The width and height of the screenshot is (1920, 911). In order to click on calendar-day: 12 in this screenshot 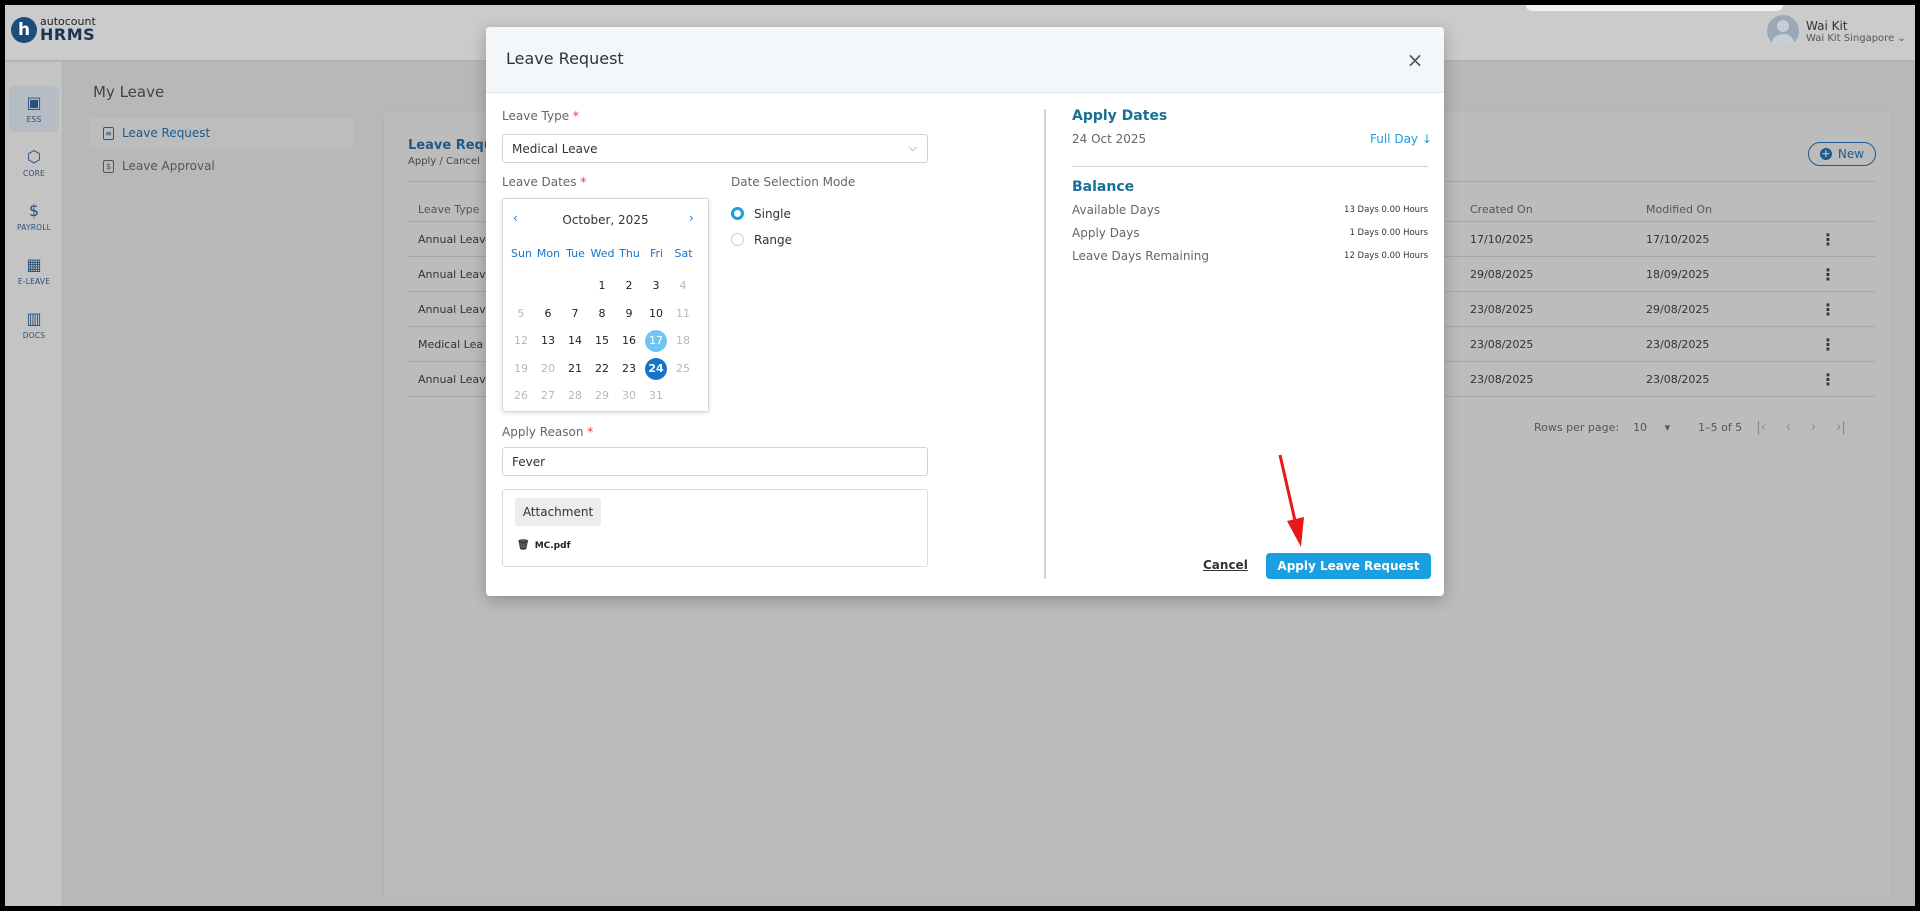, I will do `click(521, 340)`.